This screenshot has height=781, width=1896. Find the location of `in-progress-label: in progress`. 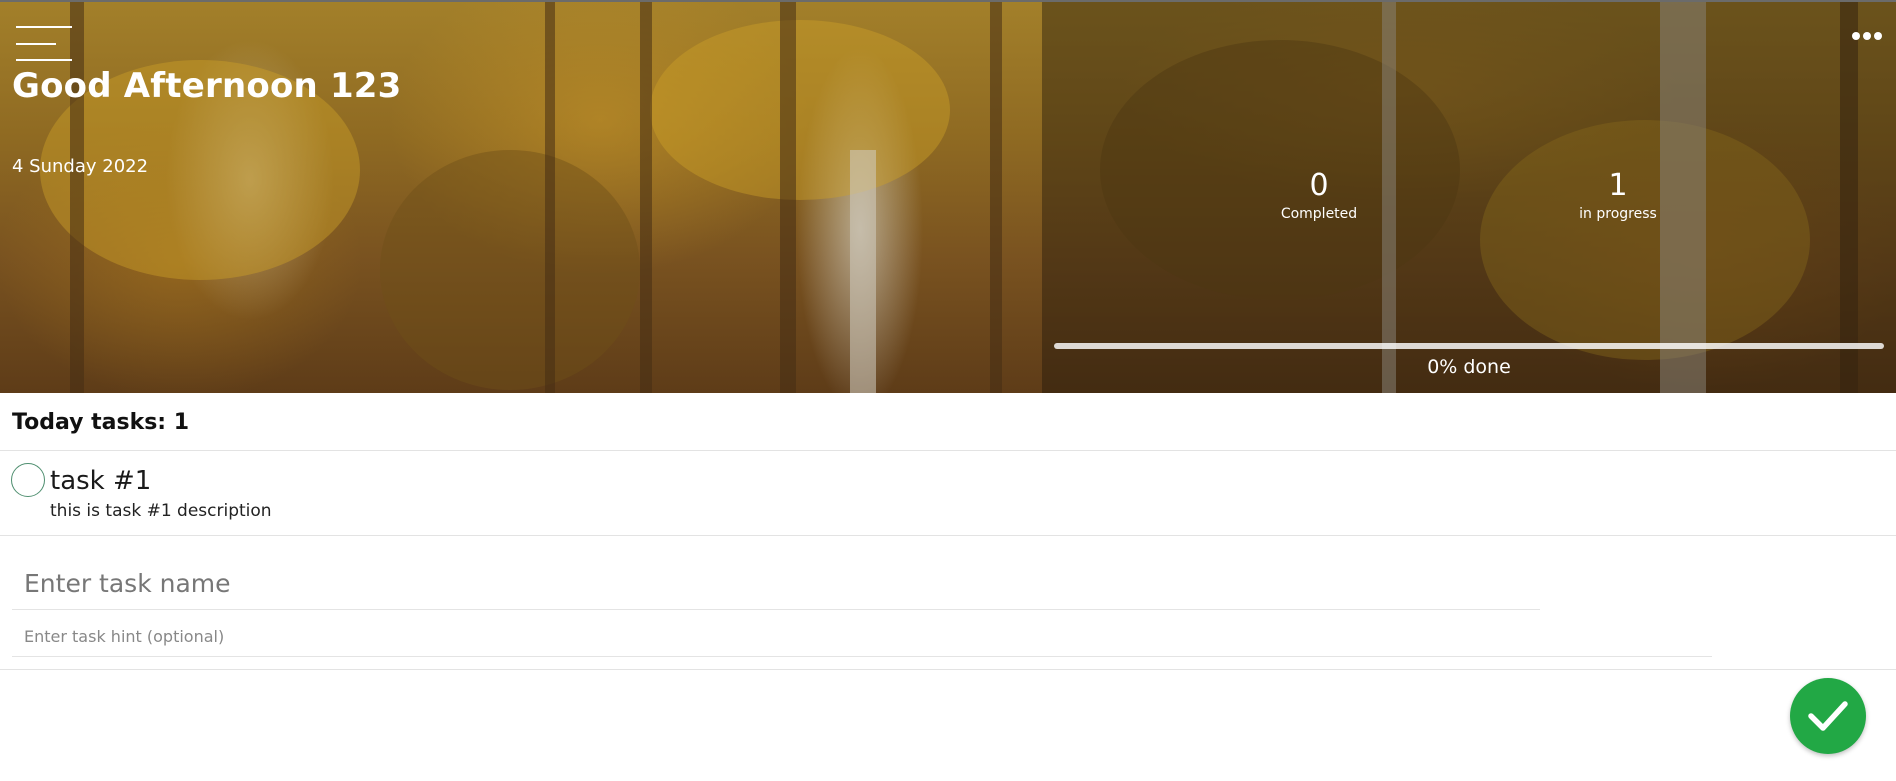

in-progress-label: in progress is located at coordinates (1618, 214).